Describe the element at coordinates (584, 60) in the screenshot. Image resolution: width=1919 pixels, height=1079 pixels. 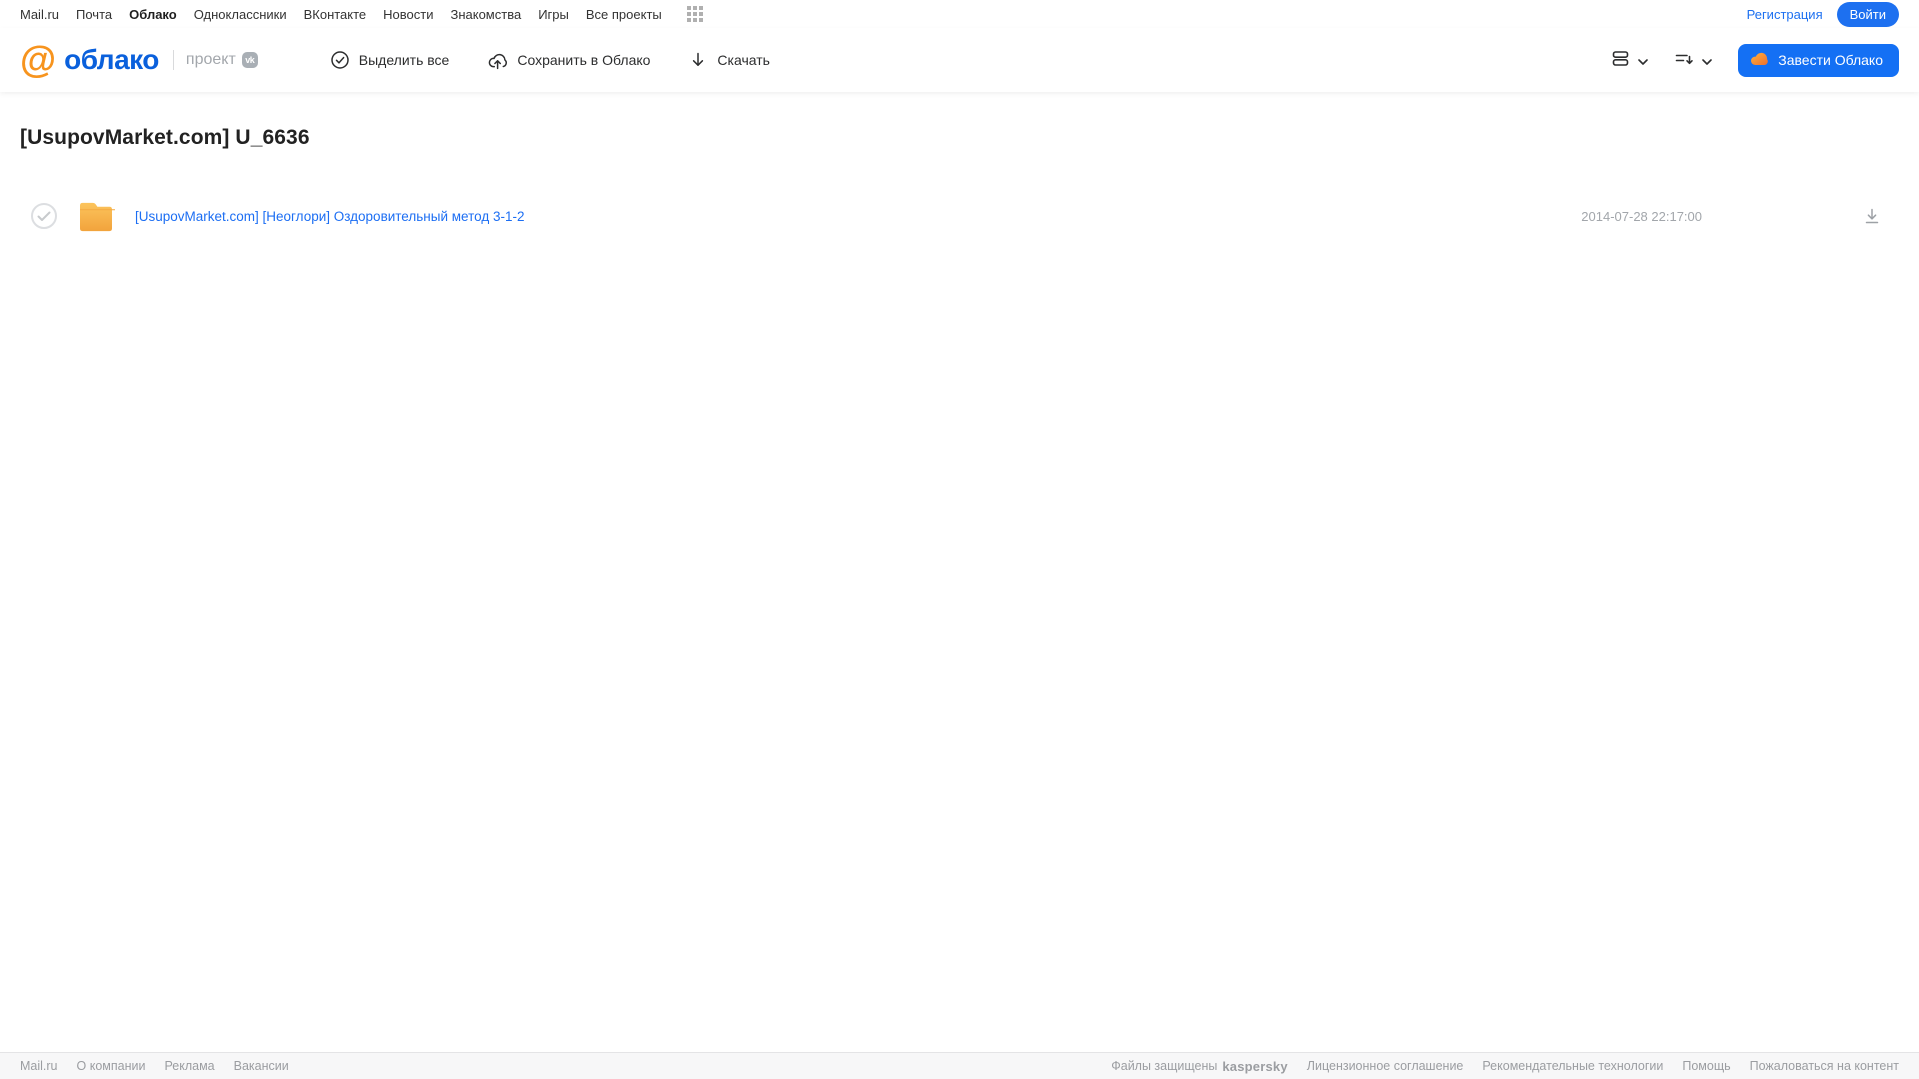
I see `save-to-cloud-label: Сохранить в Облако` at that location.